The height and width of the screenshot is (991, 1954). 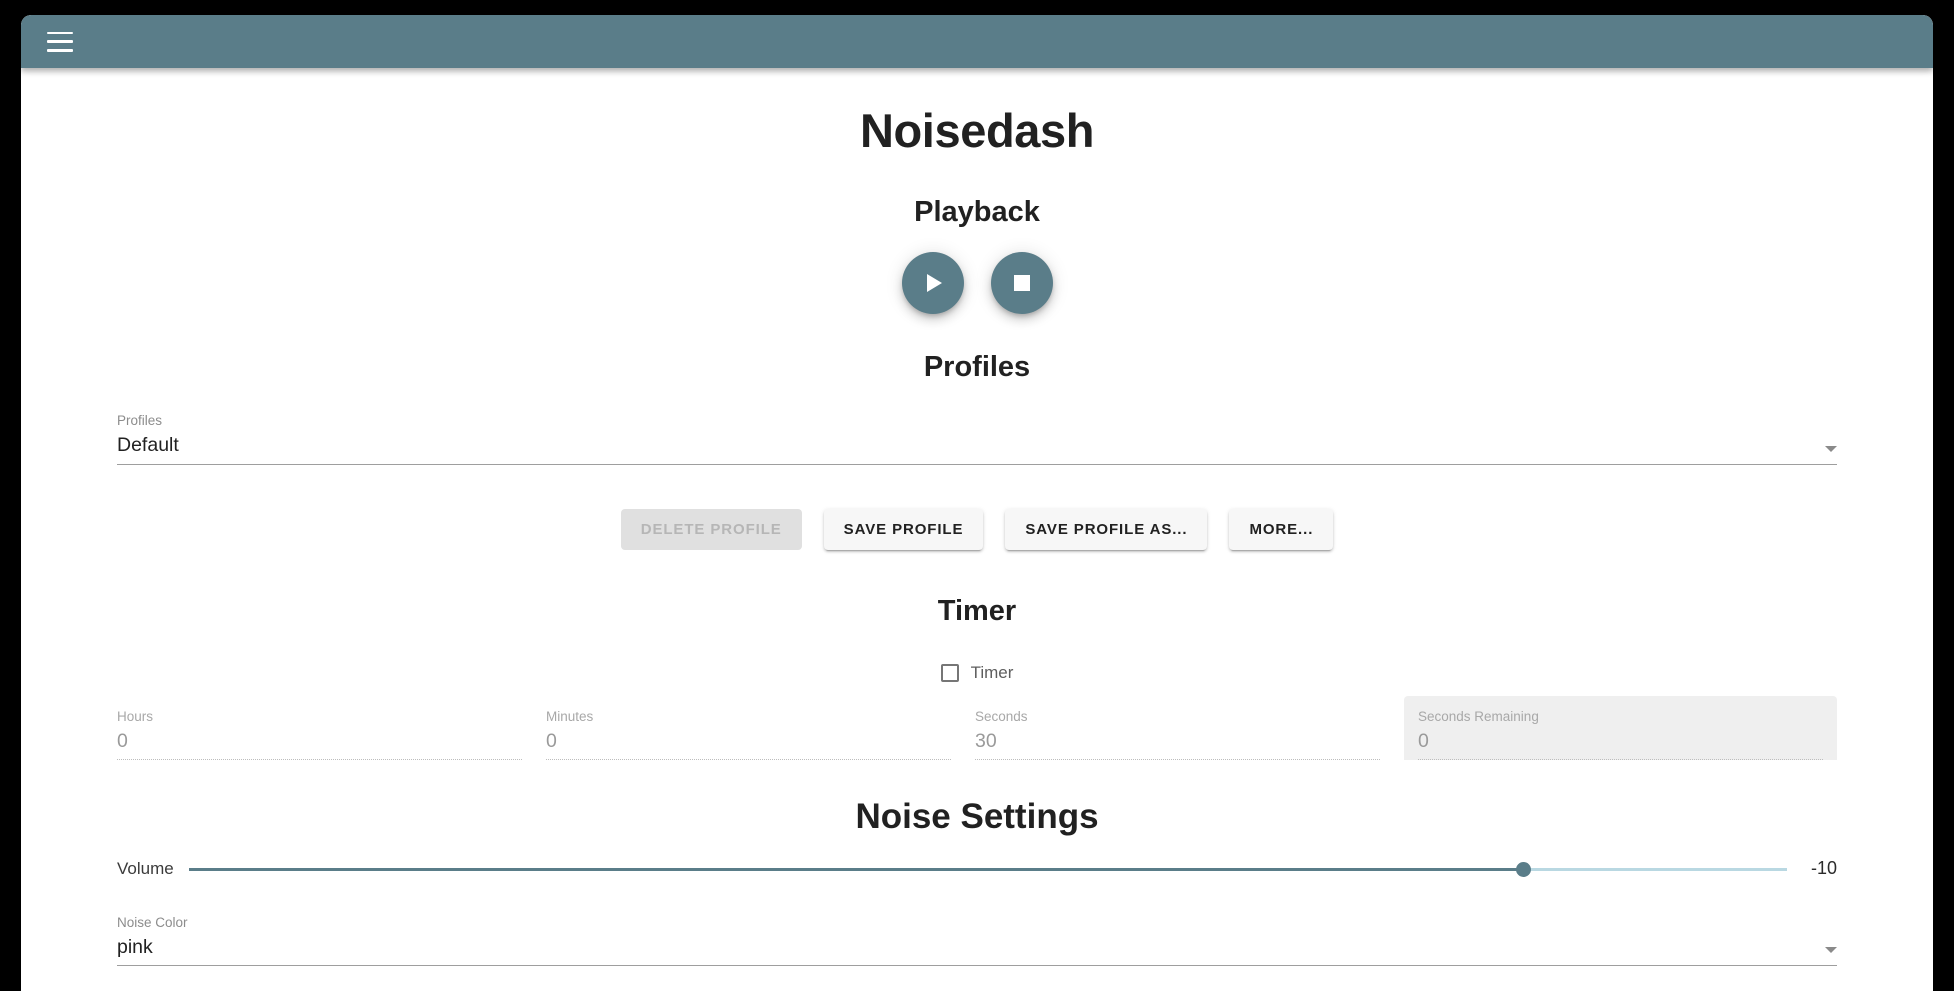 I want to click on hamburger-menu-icon, so click(x=60, y=42).